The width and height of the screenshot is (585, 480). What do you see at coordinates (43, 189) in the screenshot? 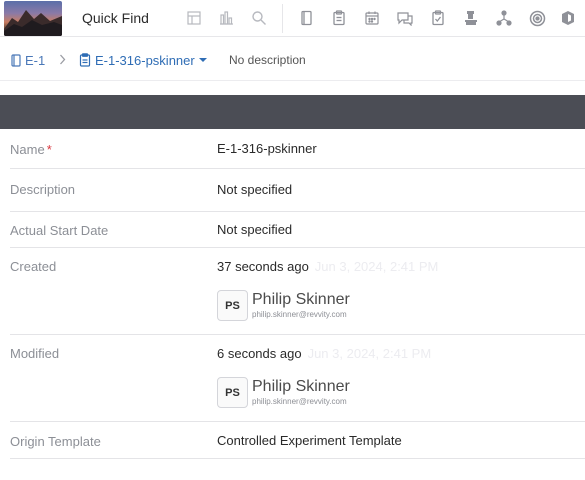
I see `property-label-description: Description` at bounding box center [43, 189].